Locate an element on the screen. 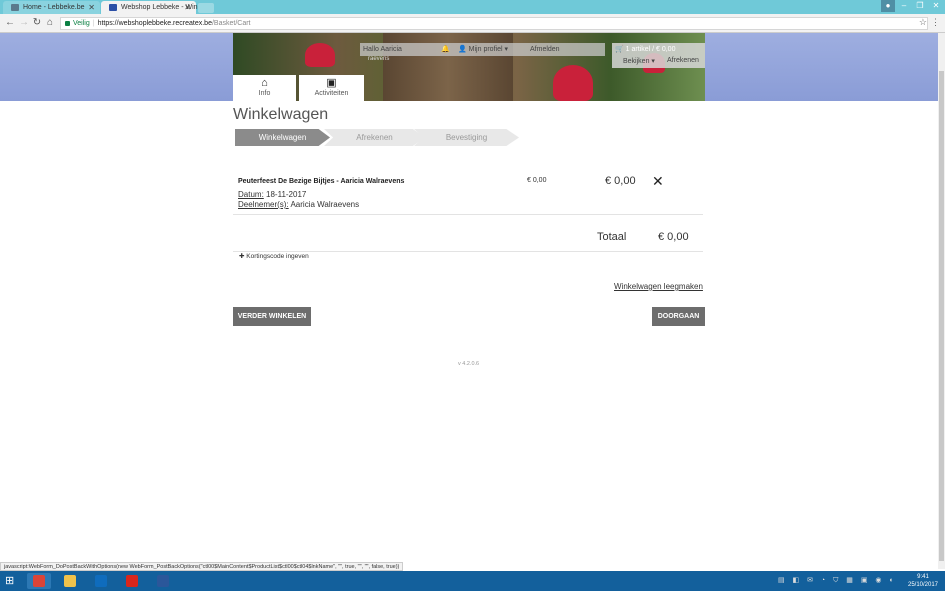 This screenshot has width=945, height=591. total-label: Totaal is located at coordinates (612, 237).